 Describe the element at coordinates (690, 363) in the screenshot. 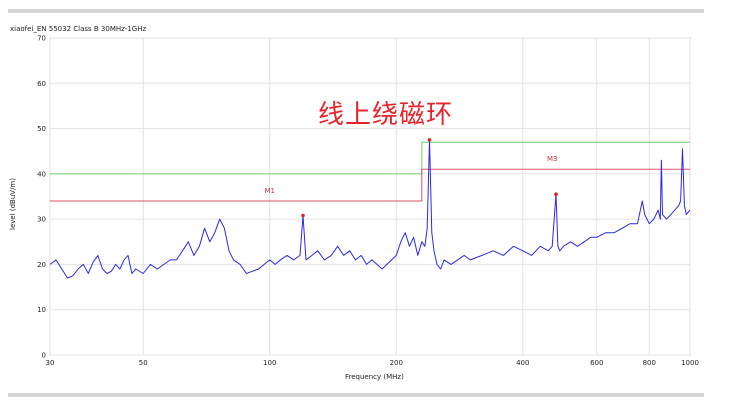

I see `x-tick-label: 1000` at that location.